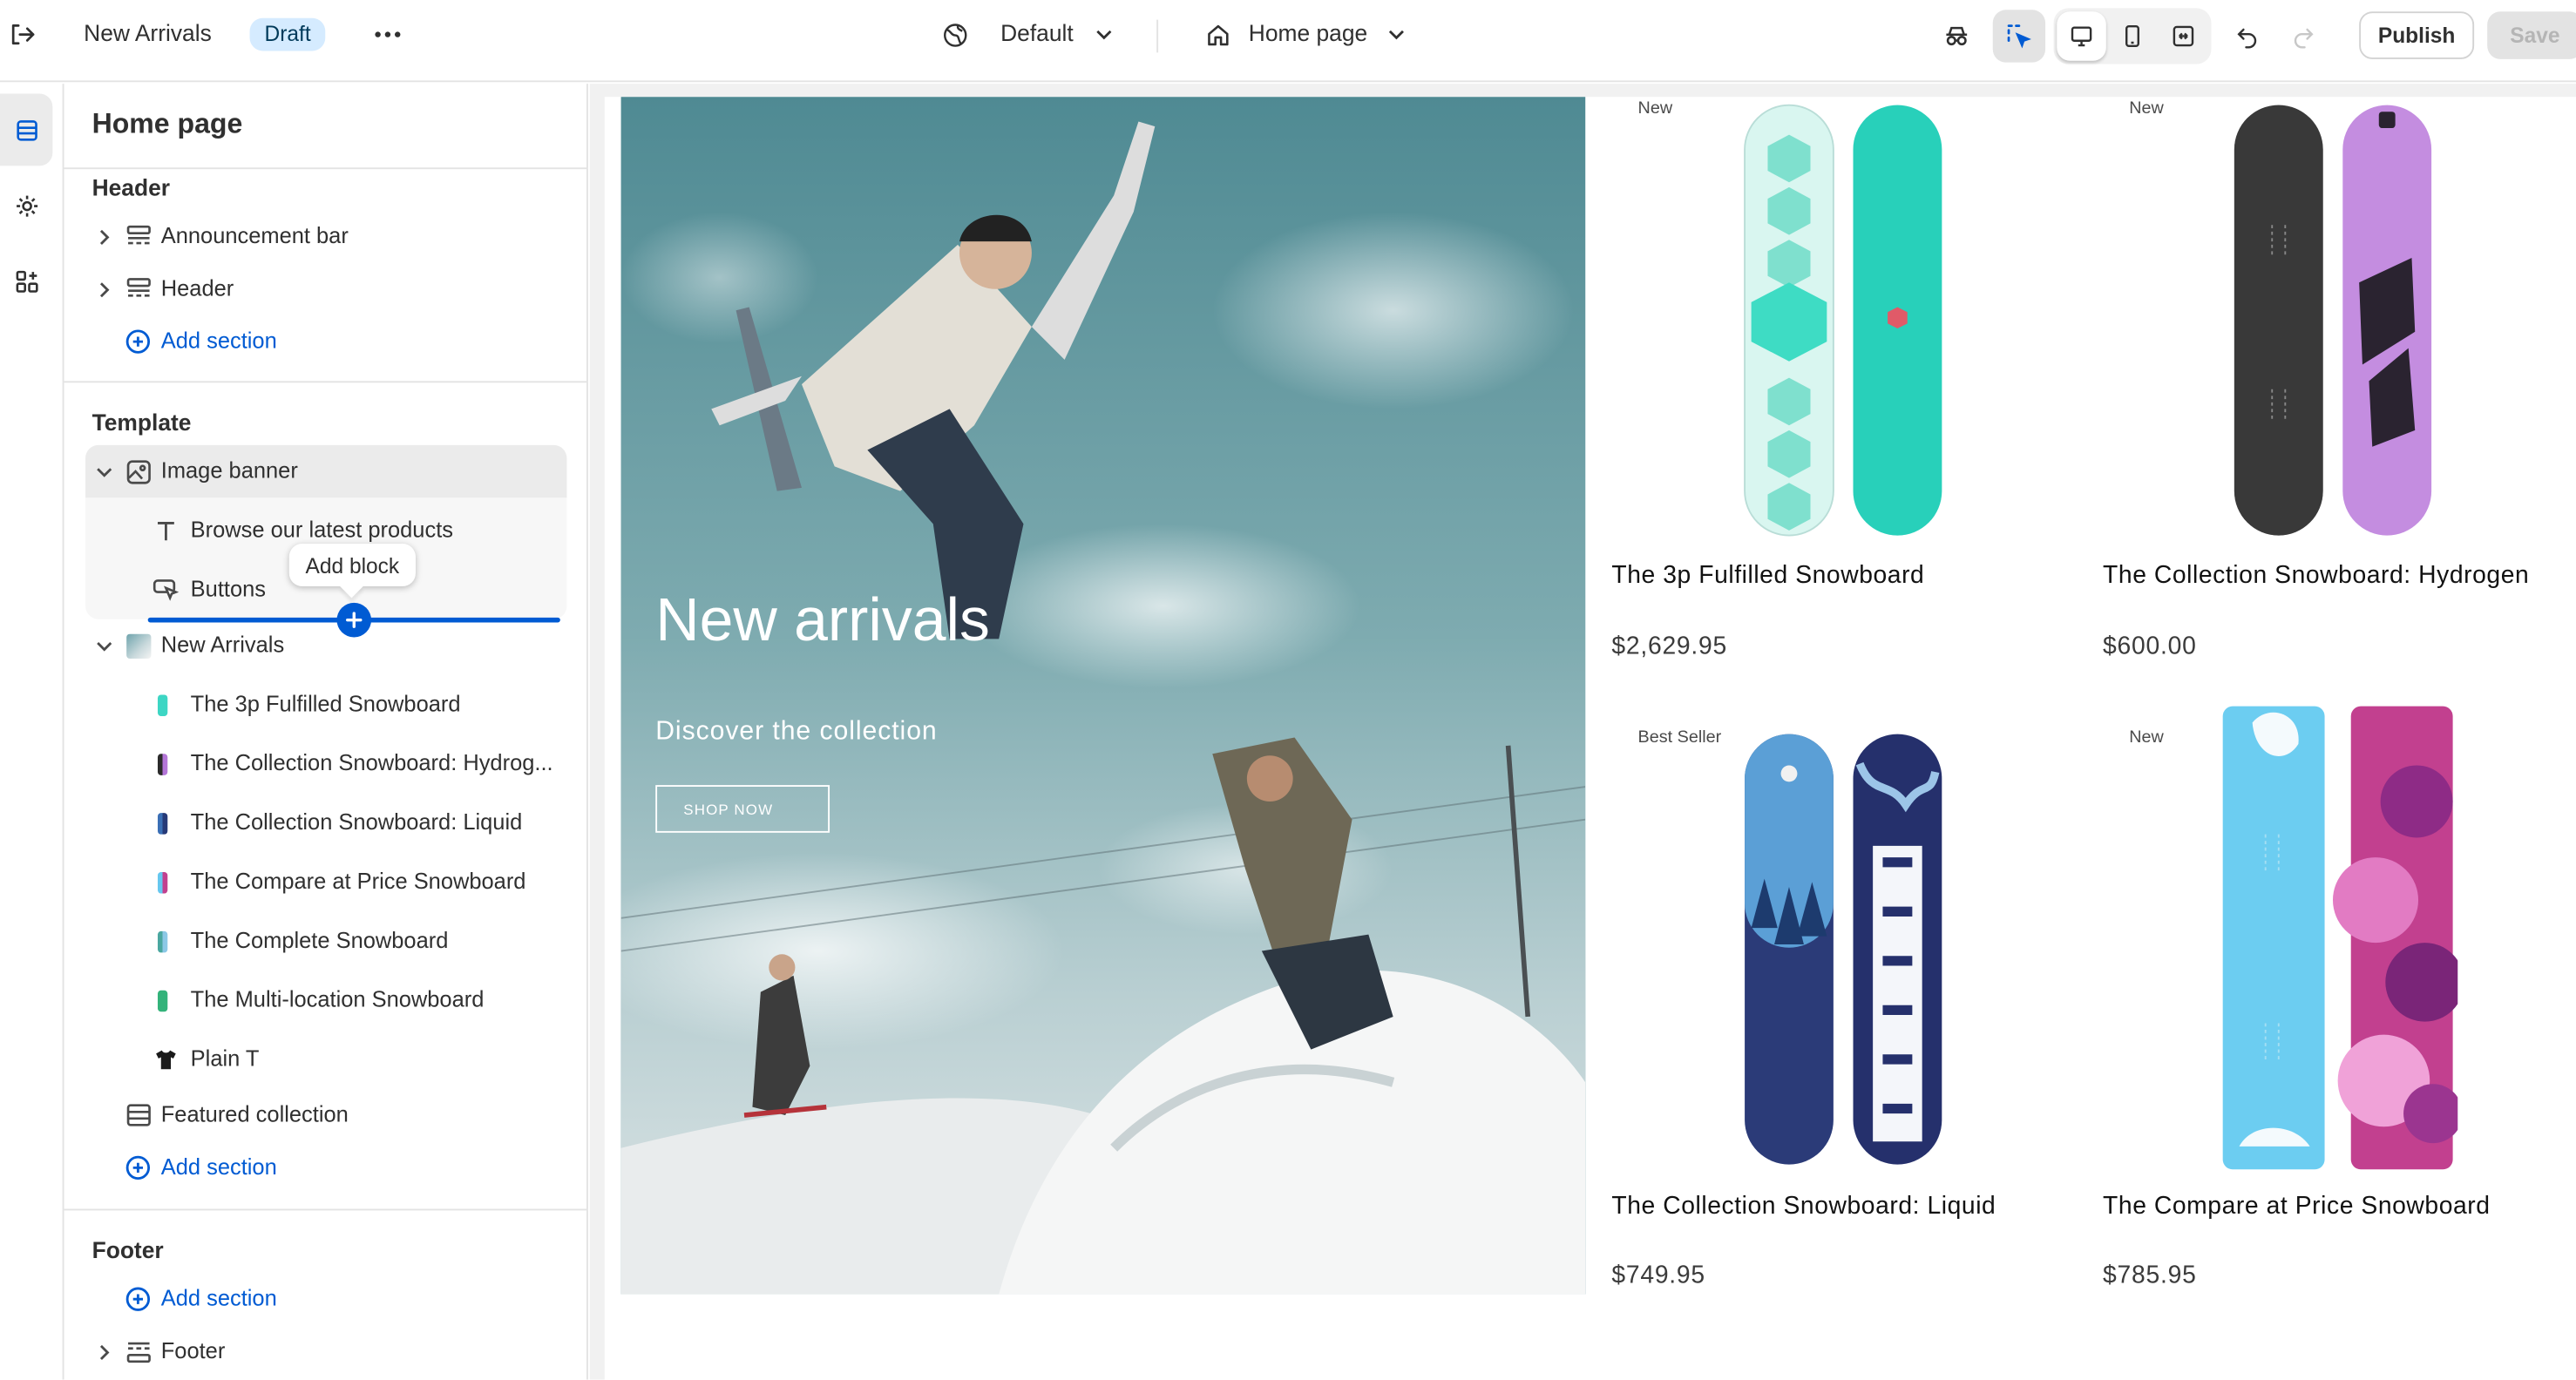  Describe the element at coordinates (319, 941) in the screenshot. I see `product-label: The Complete Snowboard` at that location.